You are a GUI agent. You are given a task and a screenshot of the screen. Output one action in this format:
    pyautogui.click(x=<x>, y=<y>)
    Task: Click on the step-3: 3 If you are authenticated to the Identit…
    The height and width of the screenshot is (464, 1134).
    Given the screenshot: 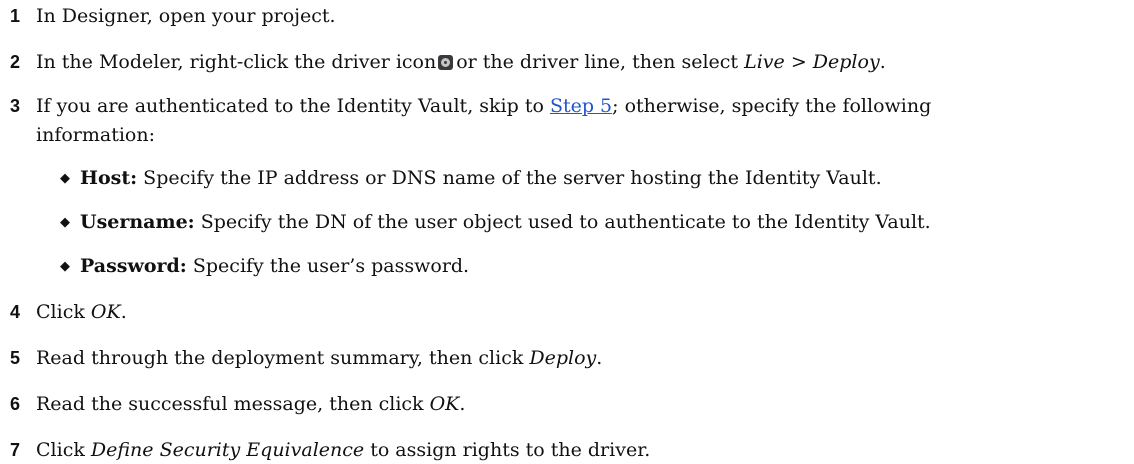 What is the action you would take?
    pyautogui.click(x=567, y=106)
    